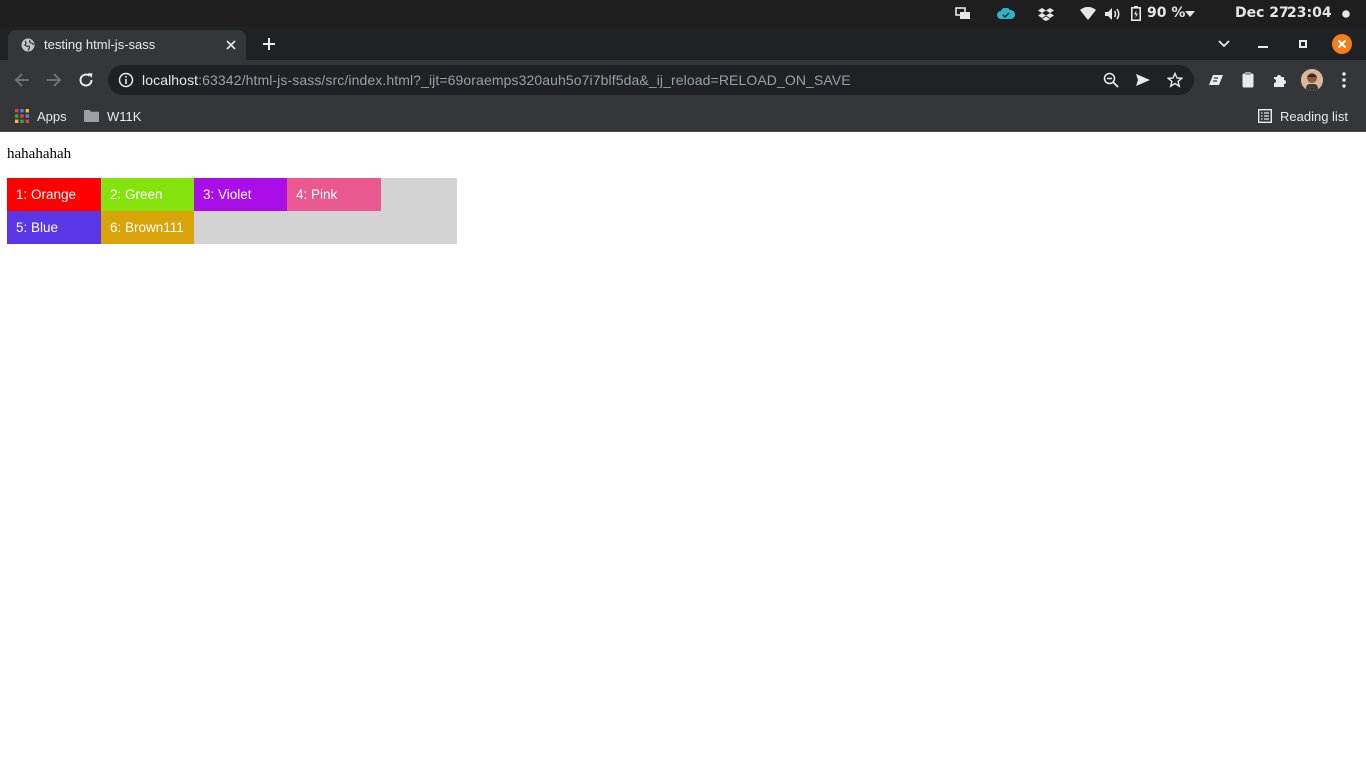  I want to click on reload-icon, so click(86, 80).